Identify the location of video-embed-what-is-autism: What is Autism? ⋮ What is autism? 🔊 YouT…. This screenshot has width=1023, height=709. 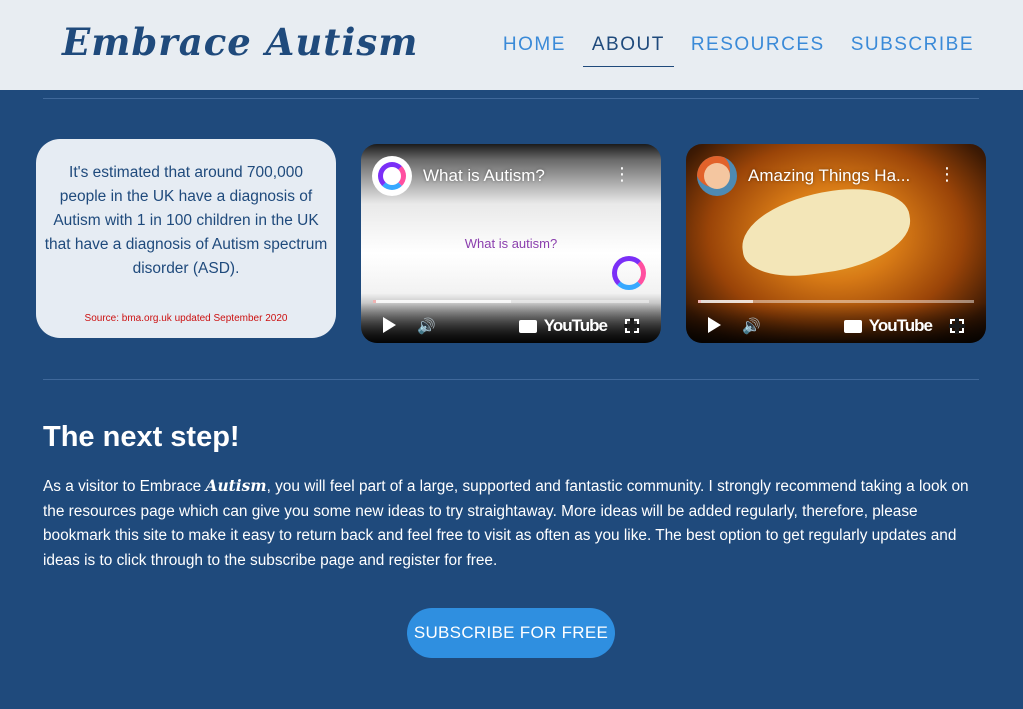
(511, 243).